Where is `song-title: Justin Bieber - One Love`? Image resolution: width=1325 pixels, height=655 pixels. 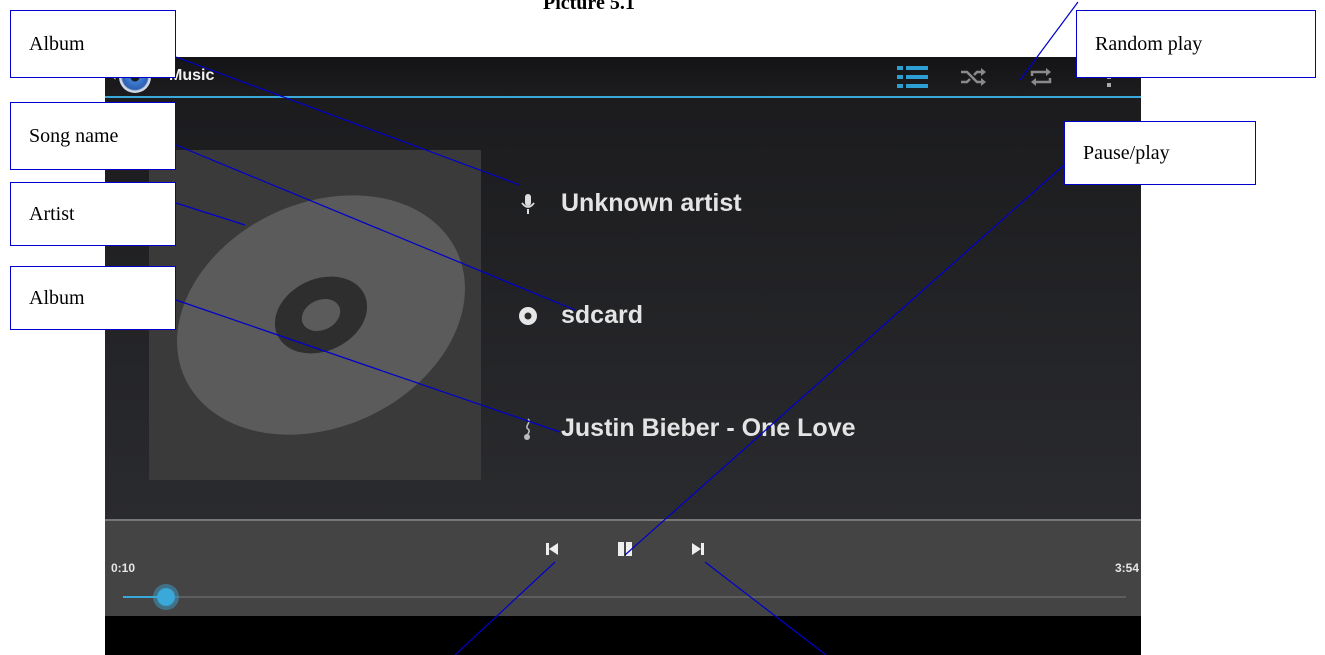 song-title: Justin Bieber - One Love is located at coordinates (708, 428).